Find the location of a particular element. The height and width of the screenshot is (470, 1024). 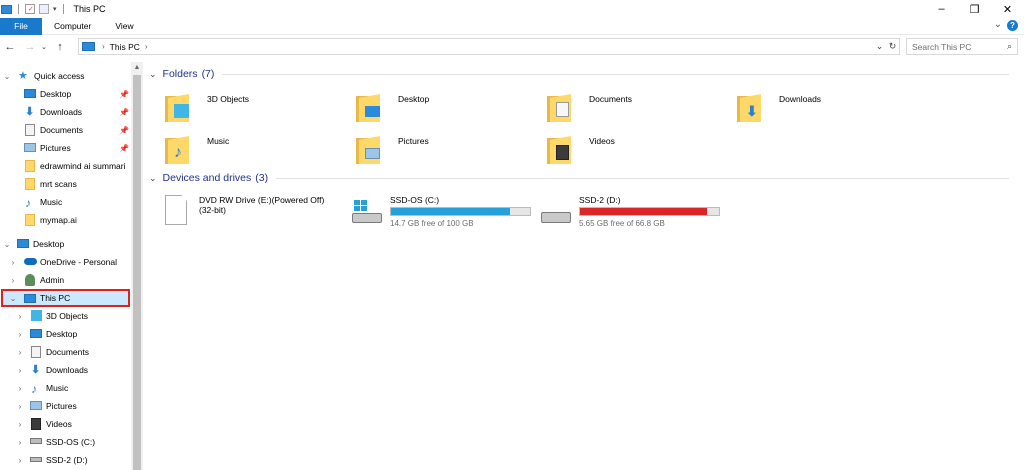

nav-this-pc: ⌄ This PC is located at coordinates (65, 298).